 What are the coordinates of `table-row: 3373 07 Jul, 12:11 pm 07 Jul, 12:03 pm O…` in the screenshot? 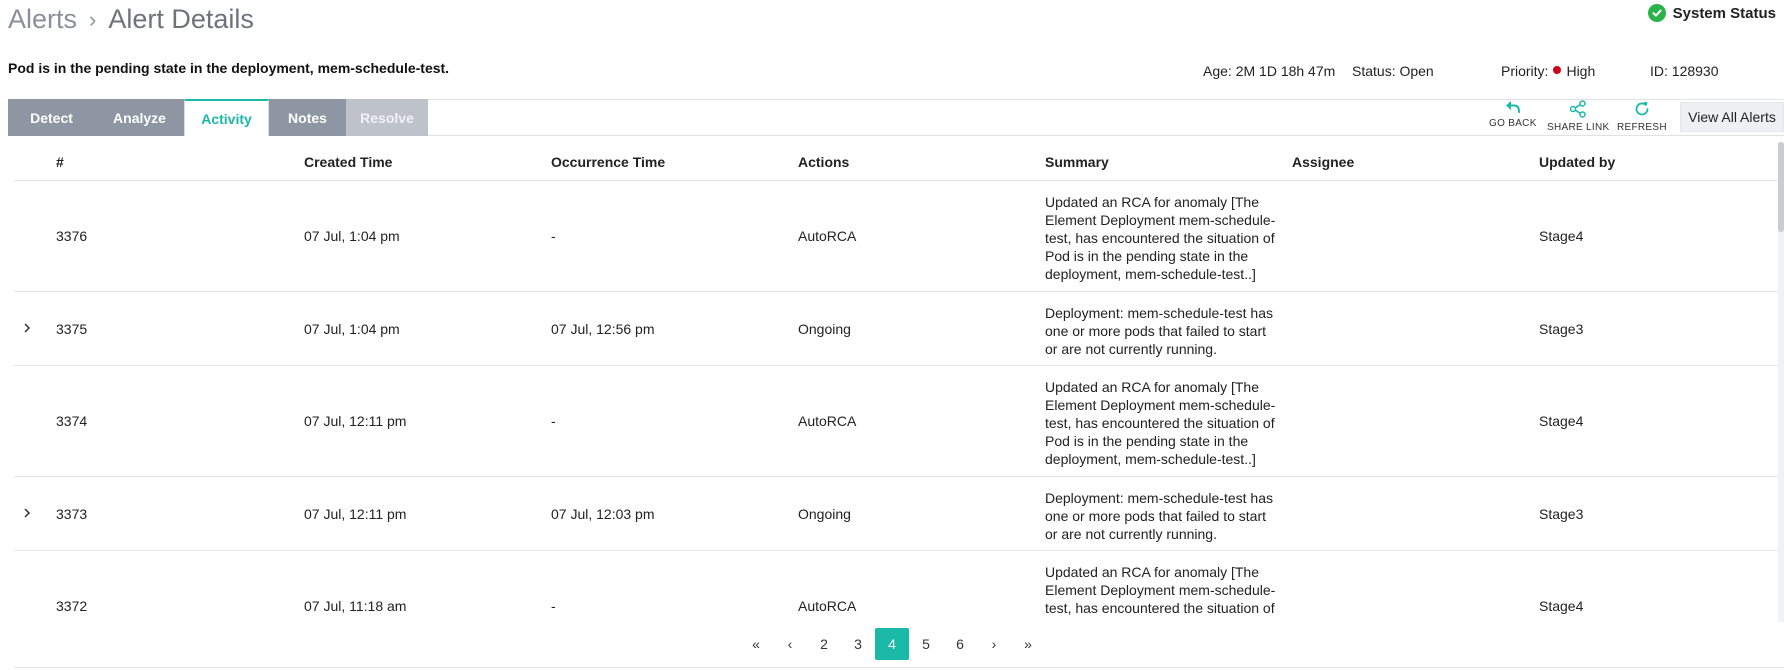 It's located at (896, 514).